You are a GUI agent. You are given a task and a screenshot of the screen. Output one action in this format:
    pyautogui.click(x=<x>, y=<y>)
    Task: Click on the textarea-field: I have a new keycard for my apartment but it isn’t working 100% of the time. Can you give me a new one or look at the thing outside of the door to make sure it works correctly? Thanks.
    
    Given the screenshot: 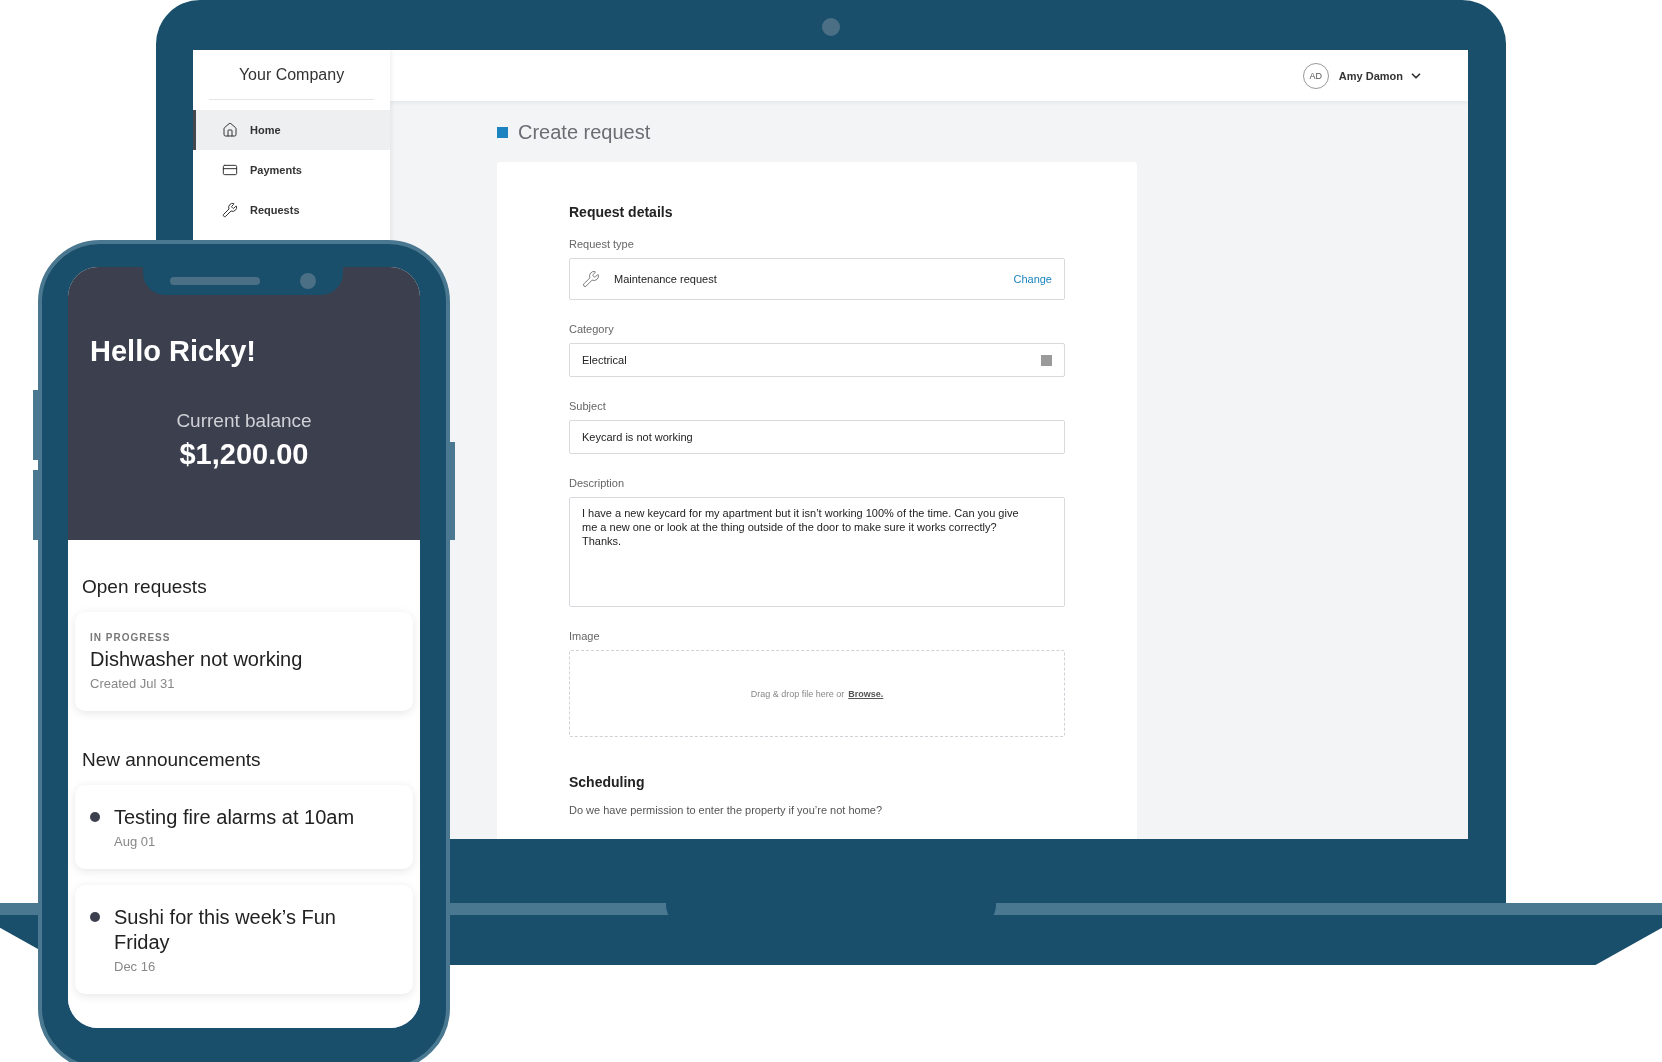 What is the action you would take?
    pyautogui.click(x=817, y=552)
    